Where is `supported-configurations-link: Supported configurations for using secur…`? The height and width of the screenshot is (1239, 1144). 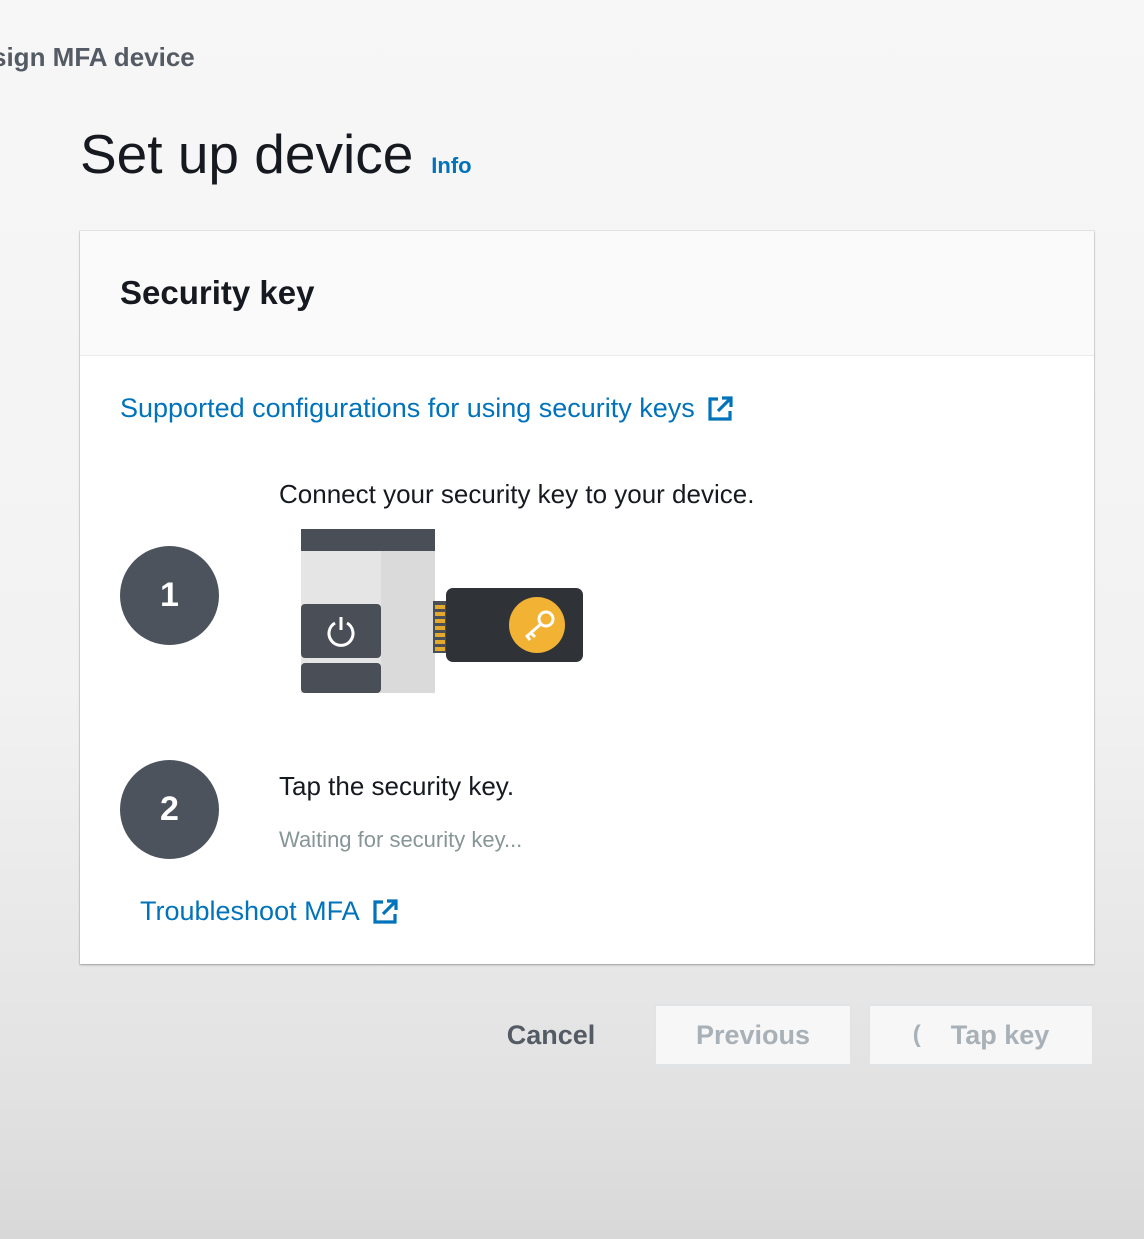
supported-configurations-link: Supported configurations for using secur… is located at coordinates (427, 408).